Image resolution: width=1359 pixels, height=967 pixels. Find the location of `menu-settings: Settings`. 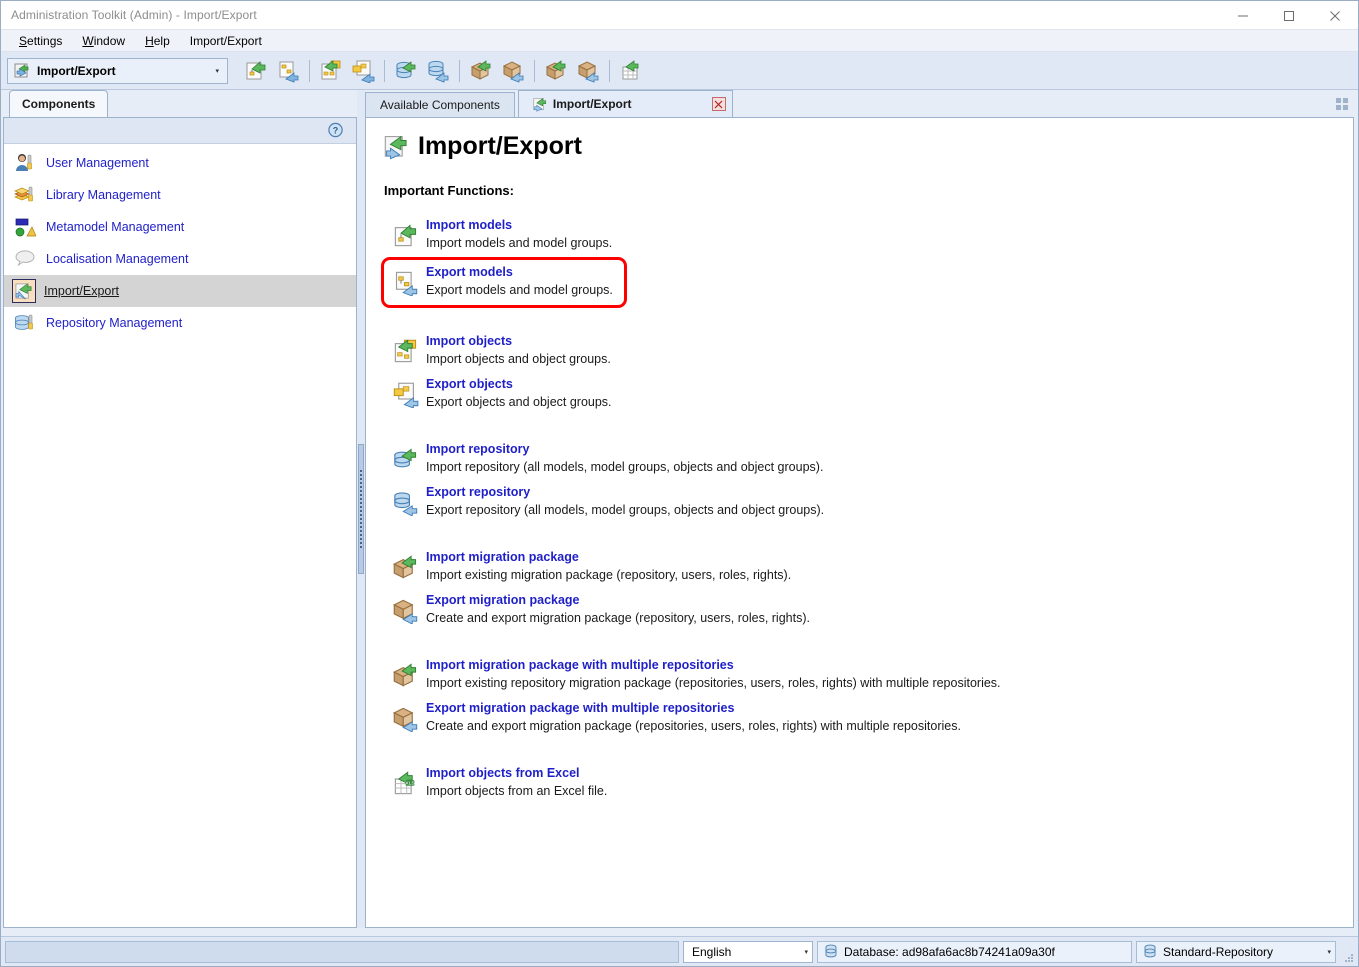

menu-settings: Settings is located at coordinates (40, 41).